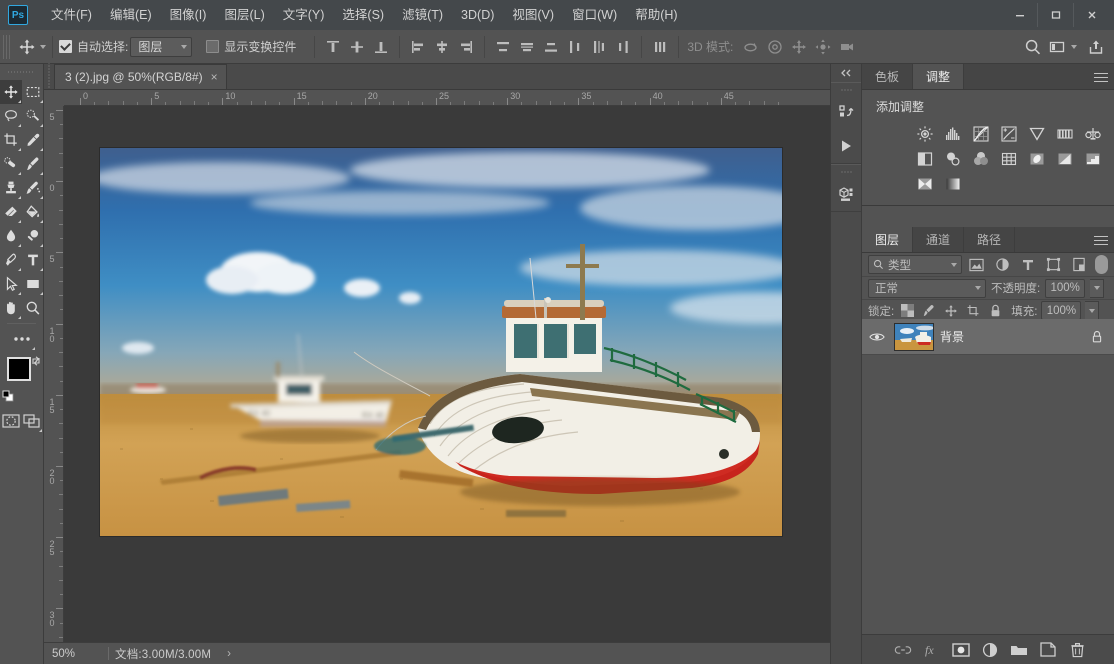 The height and width of the screenshot is (664, 1114). What do you see at coordinates (11, 212) in the screenshot?
I see `eraser-tool` at bounding box center [11, 212].